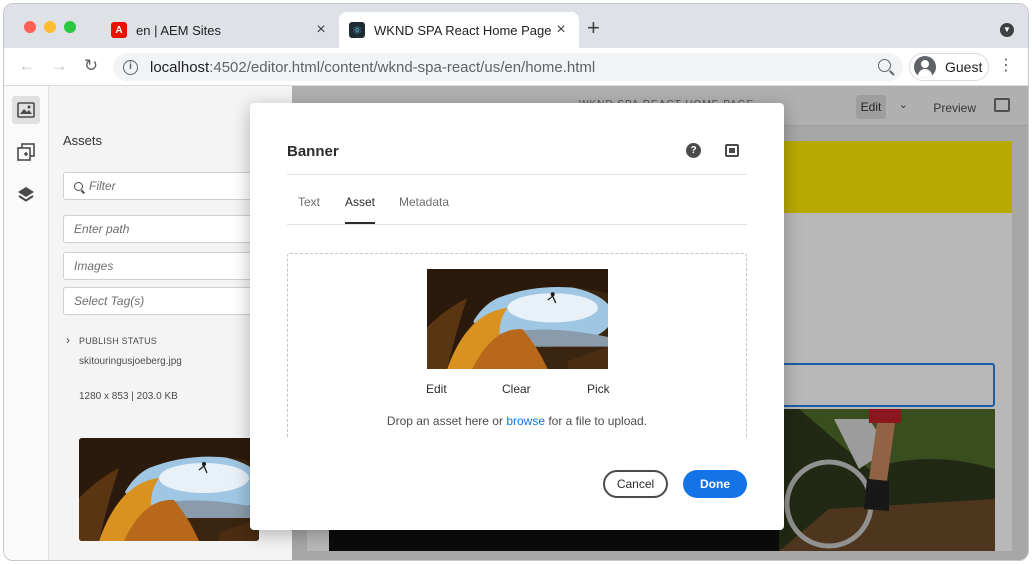 The image size is (1032, 564). Describe the element at coordinates (27, 66) in the screenshot. I see `back-button: ←` at that location.